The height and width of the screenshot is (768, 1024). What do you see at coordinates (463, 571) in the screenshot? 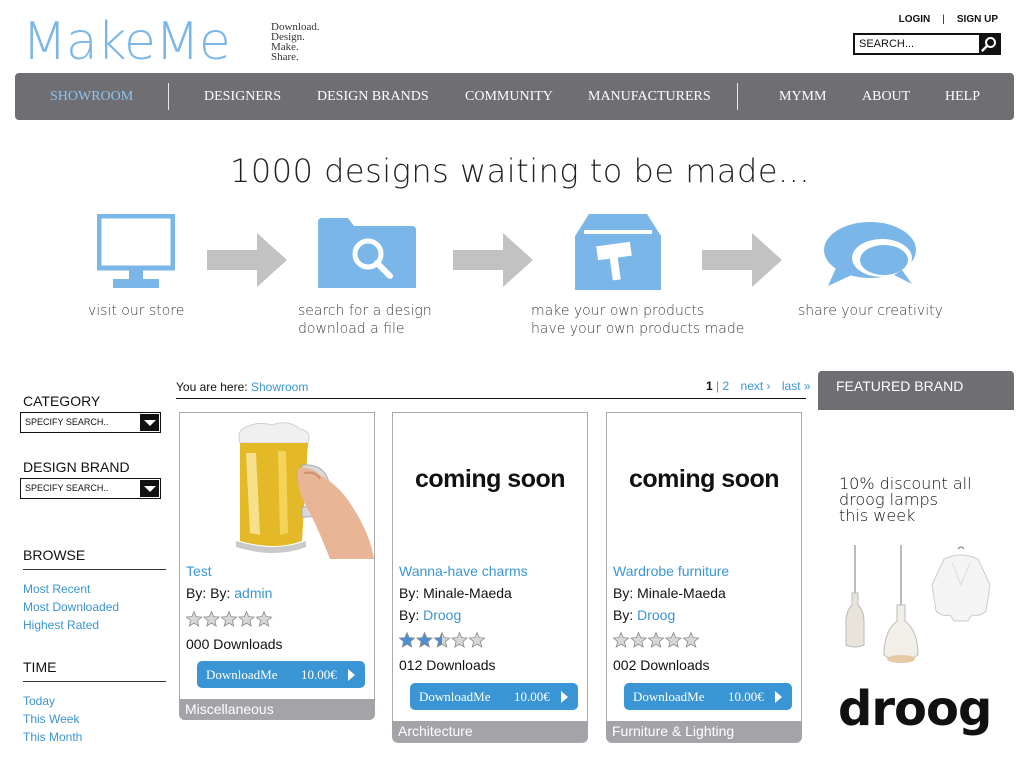
I see `product-title-link: Wanna-have charms` at bounding box center [463, 571].